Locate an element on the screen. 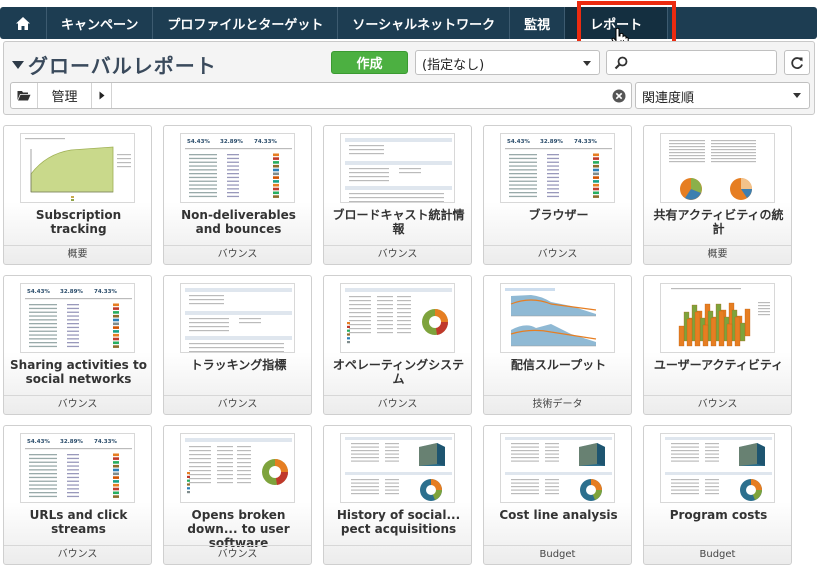 This screenshot has width=817, height=570. refresh-button is located at coordinates (797, 62).